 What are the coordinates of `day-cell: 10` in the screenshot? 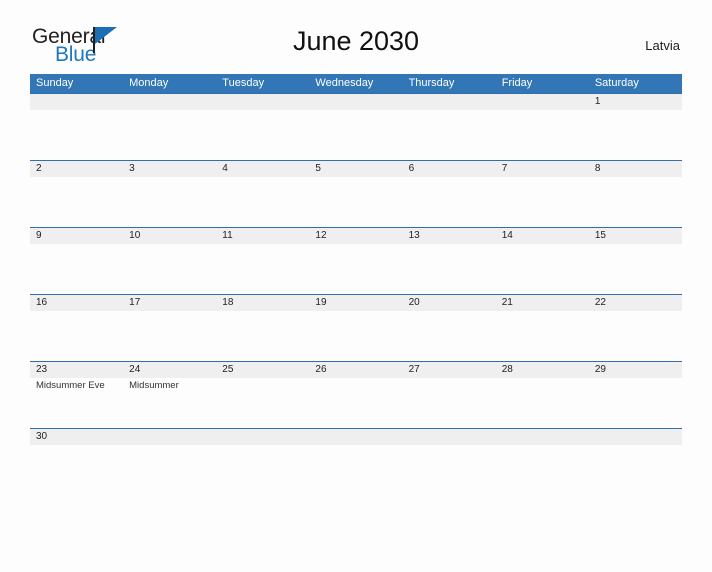 It's located at (169, 261).